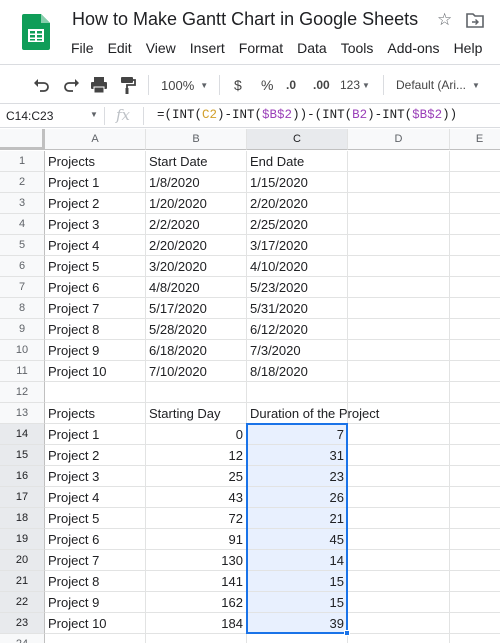  What do you see at coordinates (22, 308) in the screenshot?
I see `row-header-8: 8` at bounding box center [22, 308].